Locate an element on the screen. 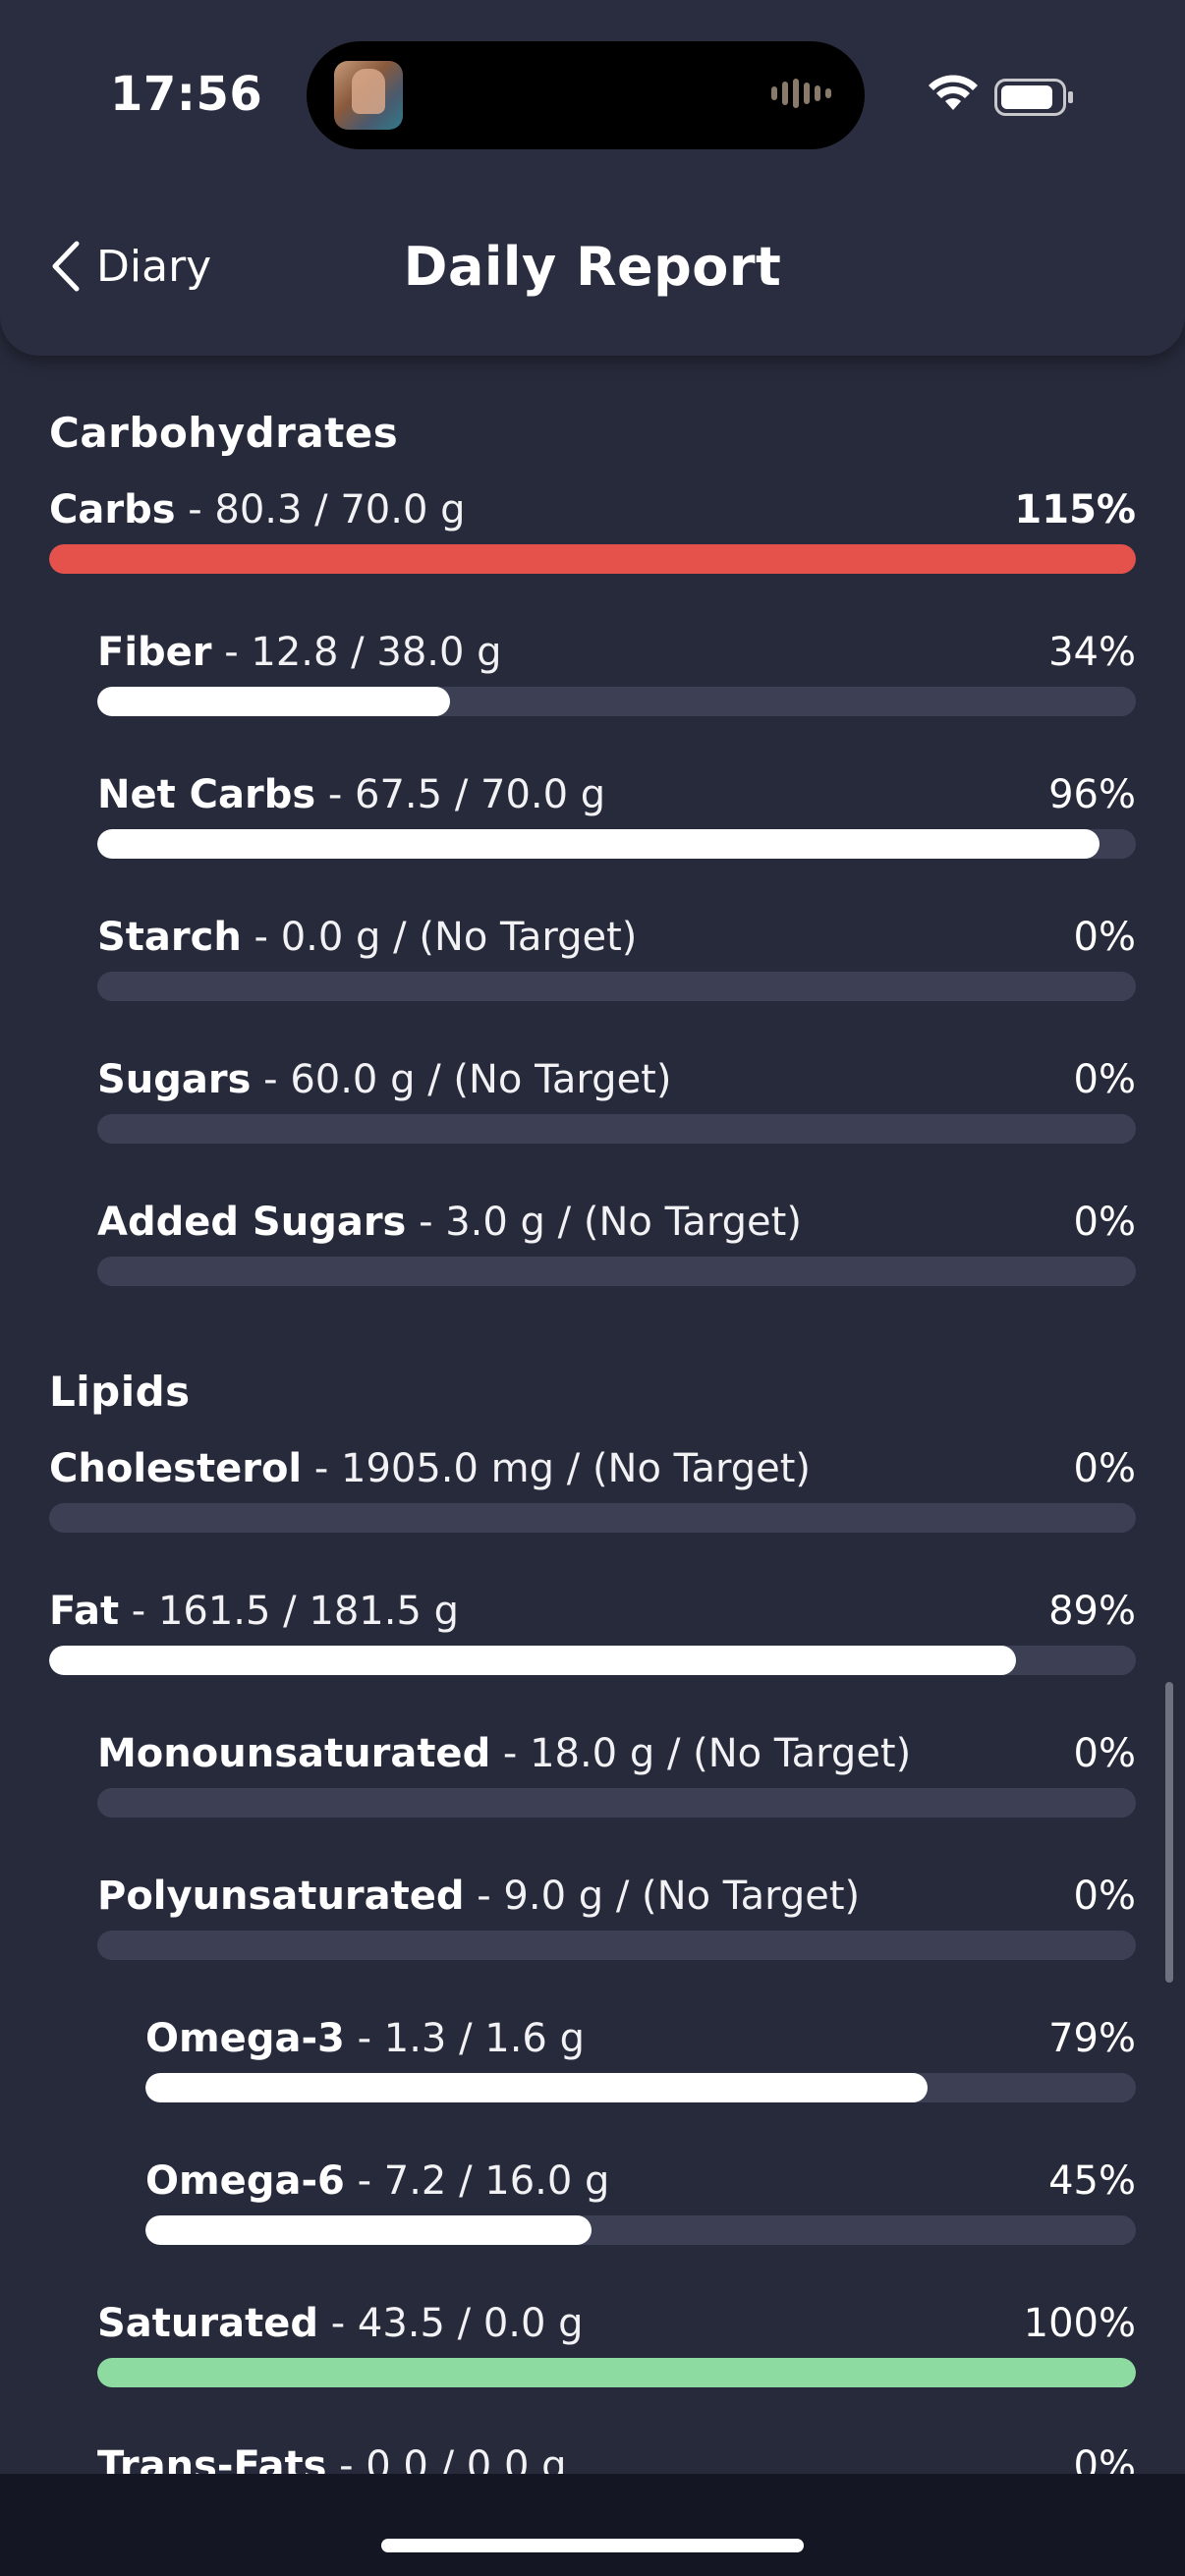 Image resolution: width=1185 pixels, height=2576 pixels. status-time: 17:56 is located at coordinates (186, 94).